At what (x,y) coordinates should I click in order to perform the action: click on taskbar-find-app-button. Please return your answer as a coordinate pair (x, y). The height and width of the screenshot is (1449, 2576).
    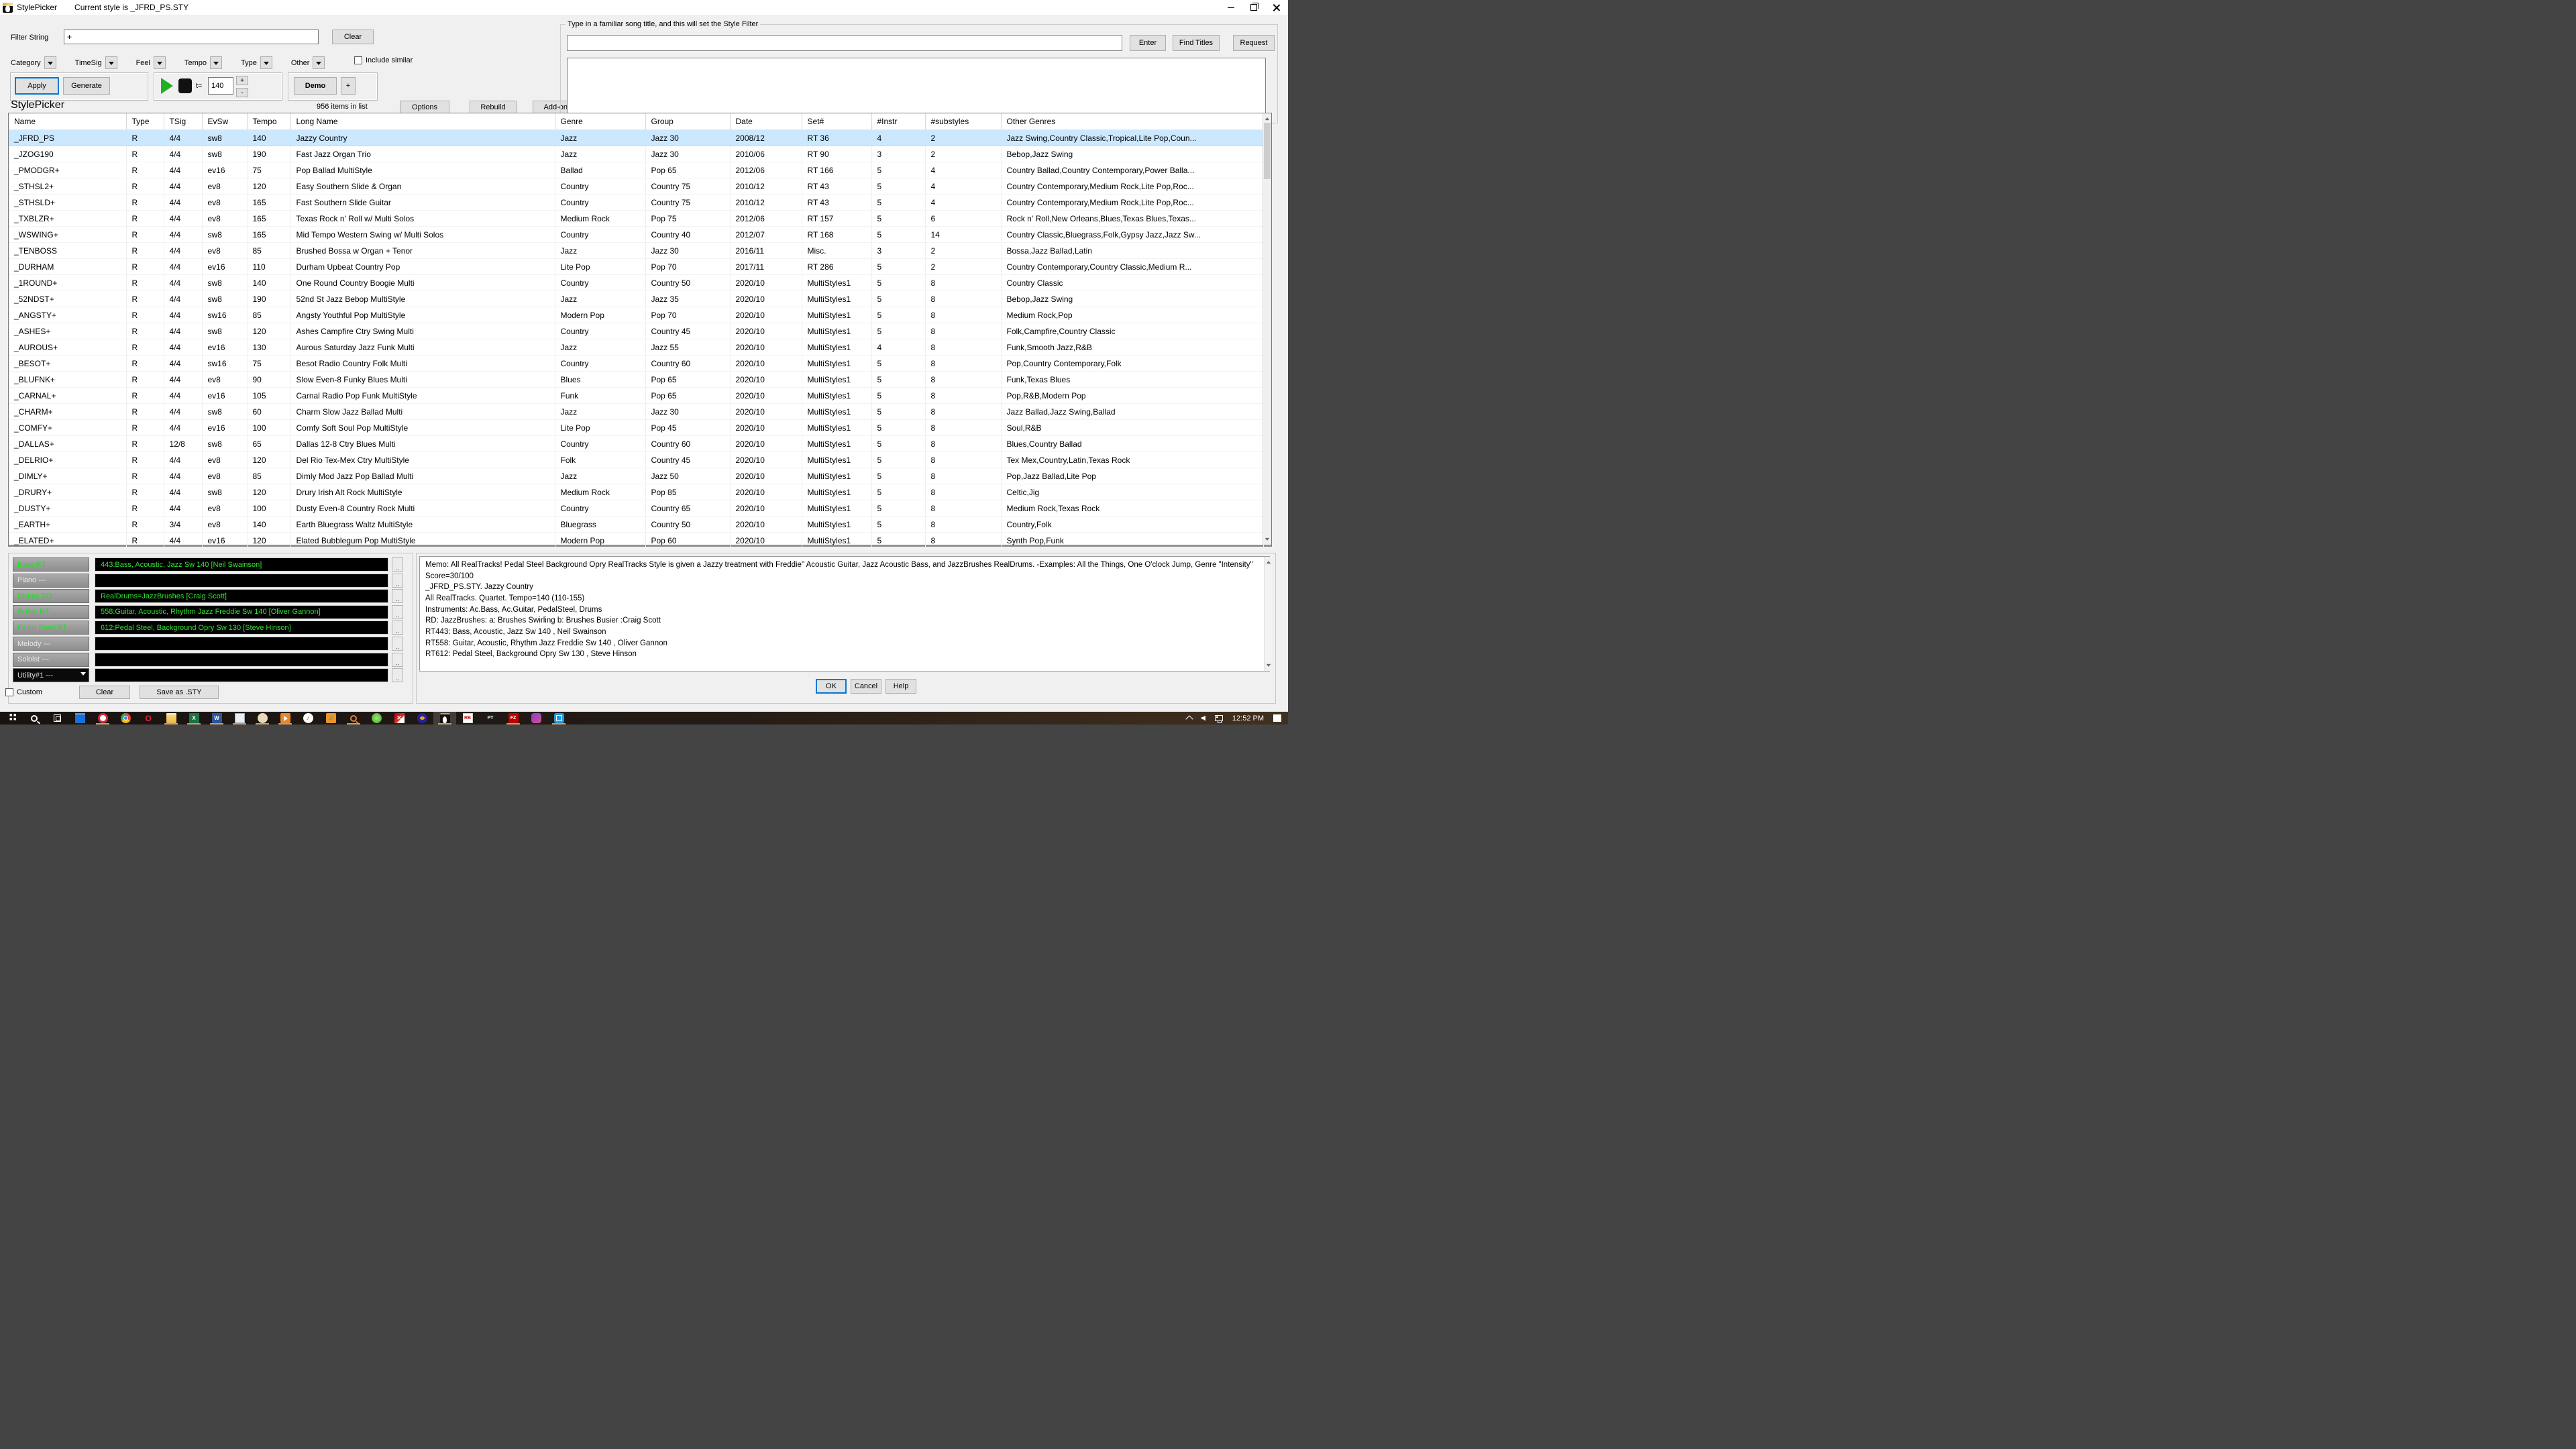
    Looking at the image, I should click on (353, 718).